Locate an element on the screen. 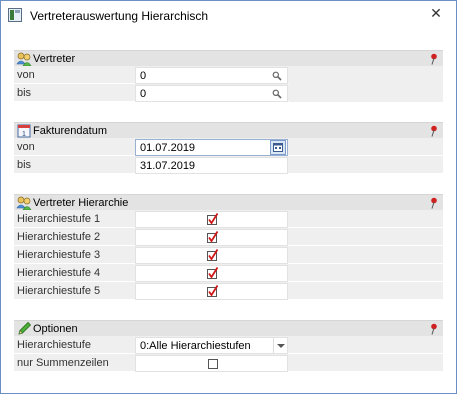 The height and width of the screenshot is (394, 457). unchecked-checkbox-icon is located at coordinates (213, 364).